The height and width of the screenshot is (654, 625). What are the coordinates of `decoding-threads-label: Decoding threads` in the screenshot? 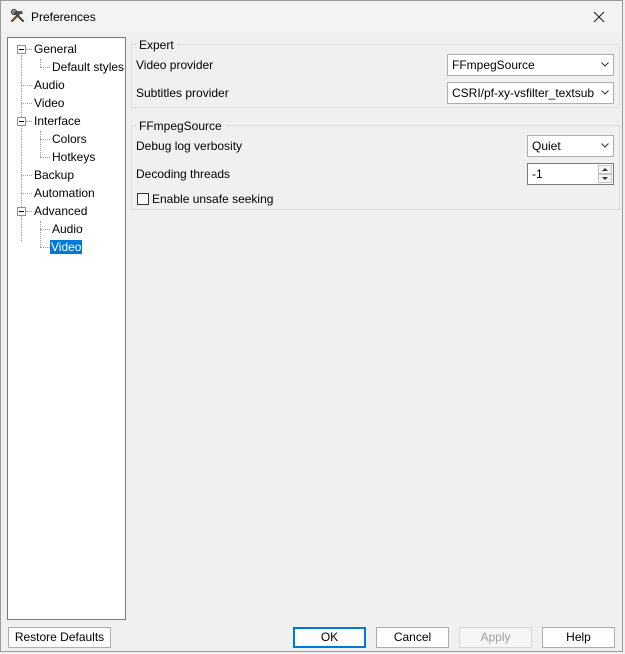 It's located at (183, 174).